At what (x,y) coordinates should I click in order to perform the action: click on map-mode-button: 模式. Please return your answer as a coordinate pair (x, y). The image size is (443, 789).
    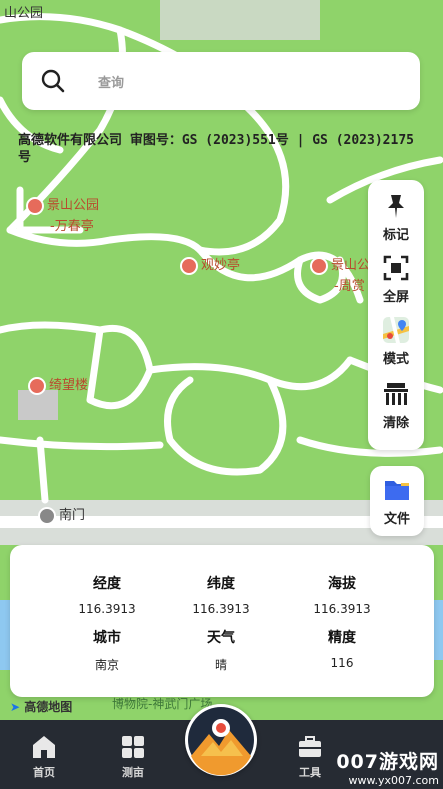
    Looking at the image, I should click on (396, 341).